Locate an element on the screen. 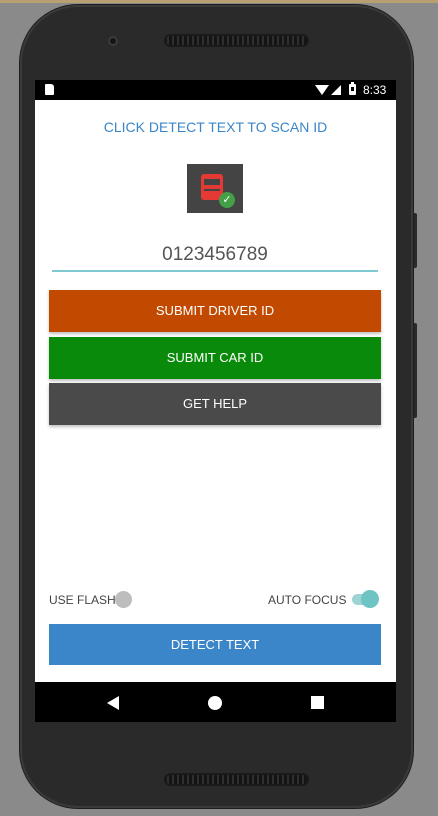 Image resolution: width=438 pixels, height=816 pixels. id-input is located at coordinates (215, 256).